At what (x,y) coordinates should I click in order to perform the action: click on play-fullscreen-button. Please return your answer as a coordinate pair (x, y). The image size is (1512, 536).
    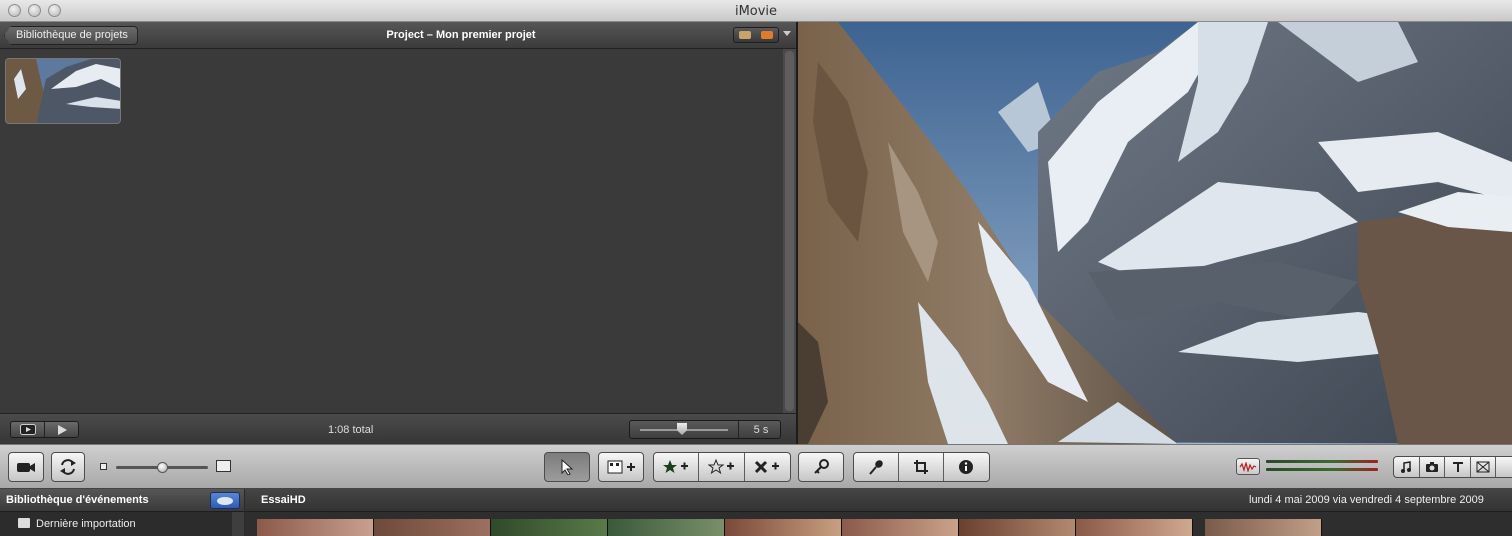
    Looking at the image, I should click on (28, 429).